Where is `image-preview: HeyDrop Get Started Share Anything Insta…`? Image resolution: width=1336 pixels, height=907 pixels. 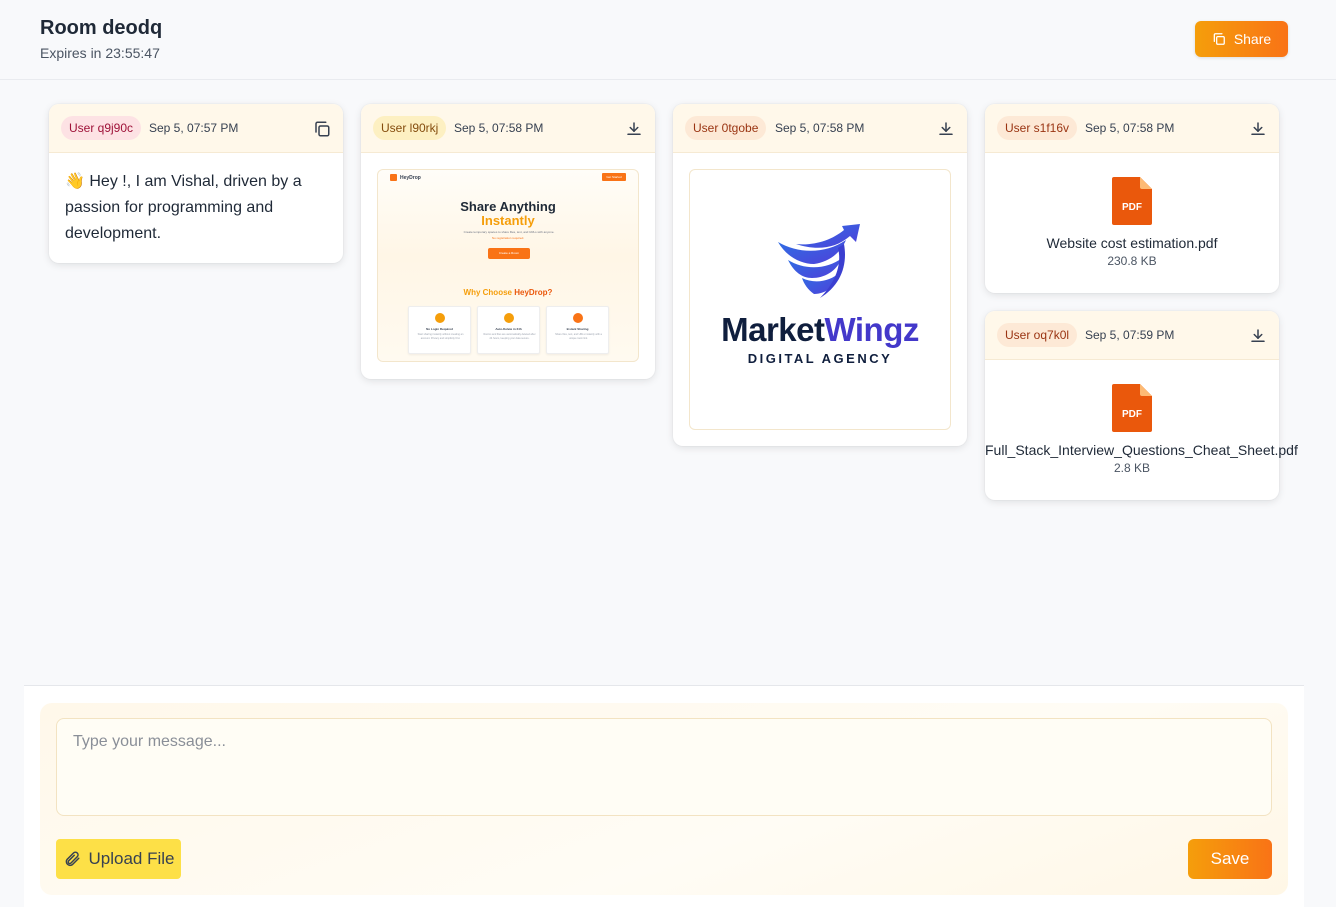 image-preview: HeyDrop Get Started Share Anything Insta… is located at coordinates (508, 265).